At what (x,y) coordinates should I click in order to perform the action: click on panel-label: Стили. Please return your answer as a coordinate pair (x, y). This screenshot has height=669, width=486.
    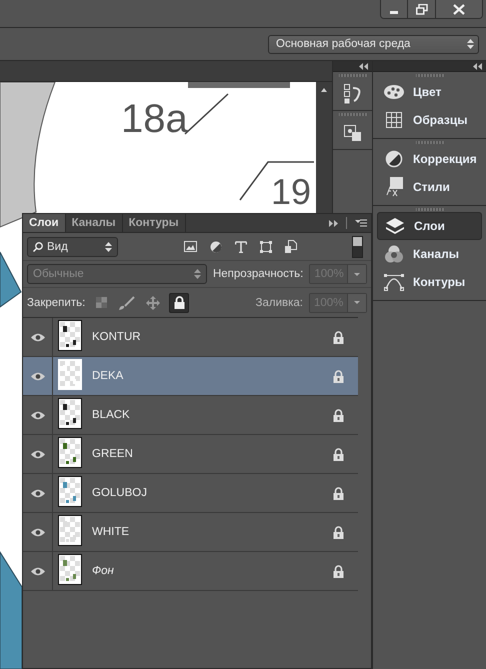
    Looking at the image, I should click on (431, 187).